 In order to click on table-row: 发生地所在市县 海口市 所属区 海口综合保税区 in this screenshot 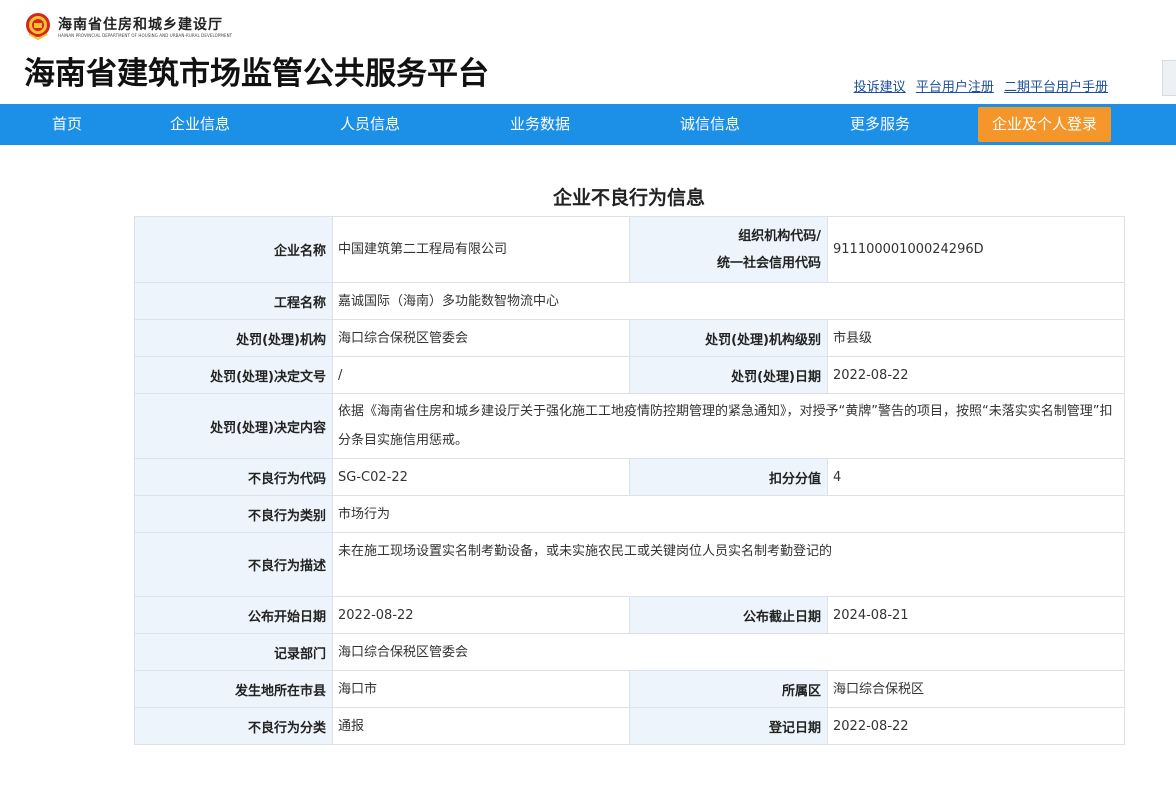, I will do `click(629, 689)`.